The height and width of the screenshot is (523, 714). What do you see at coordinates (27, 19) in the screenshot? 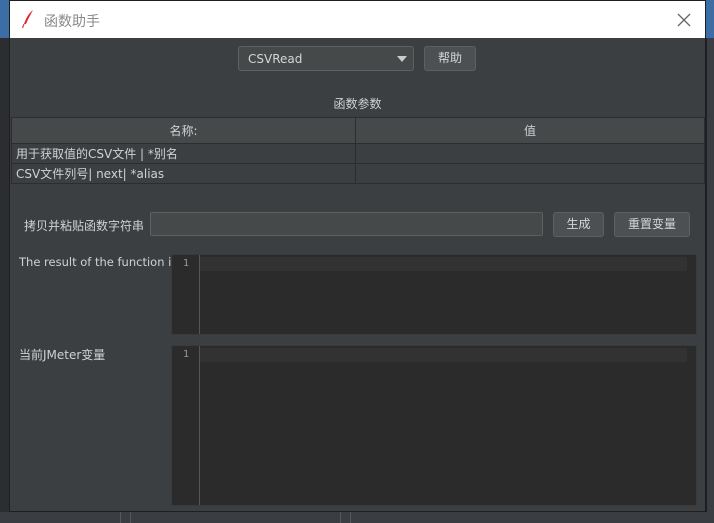
I see `feather-icon` at bounding box center [27, 19].